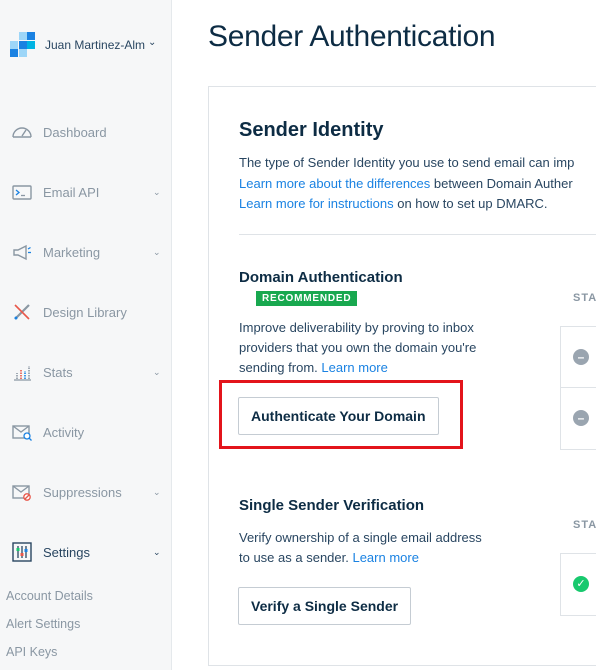 The width and height of the screenshot is (596, 670). I want to click on settings-sub-account-details: Account Details, so click(49, 596).